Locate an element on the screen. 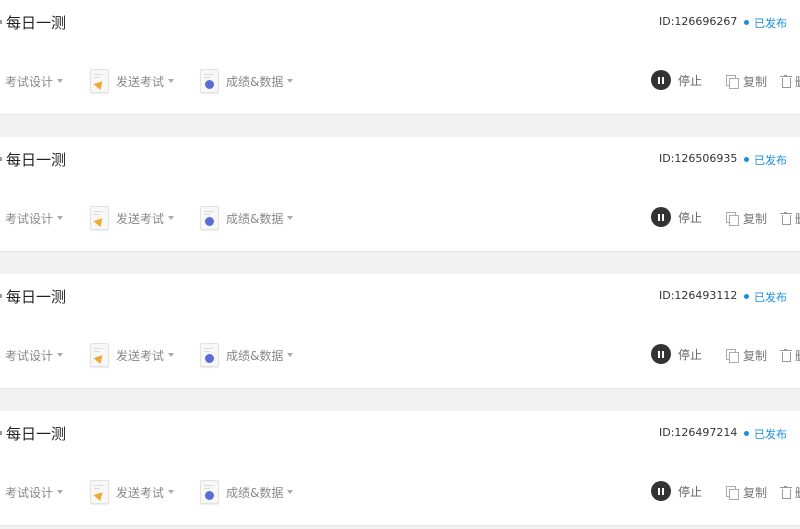 The image size is (800, 529). exam-id: ID:126696267 is located at coordinates (698, 21).